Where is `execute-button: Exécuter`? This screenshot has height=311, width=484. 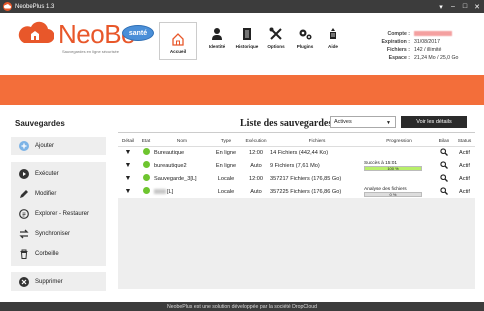
execute-button: Exécuter is located at coordinates (58, 174).